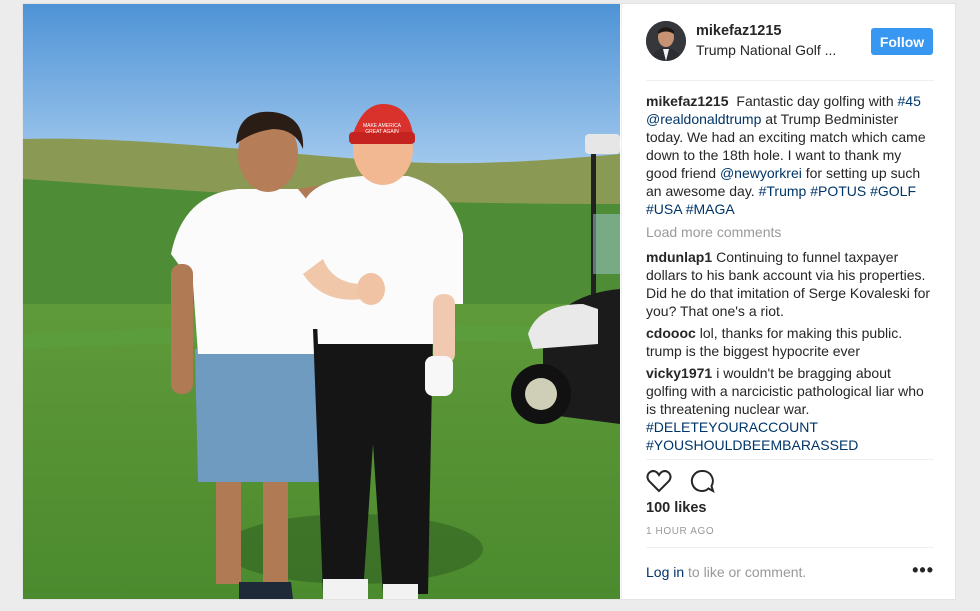  I want to click on post-username: mikefaz1215, so click(738, 31).